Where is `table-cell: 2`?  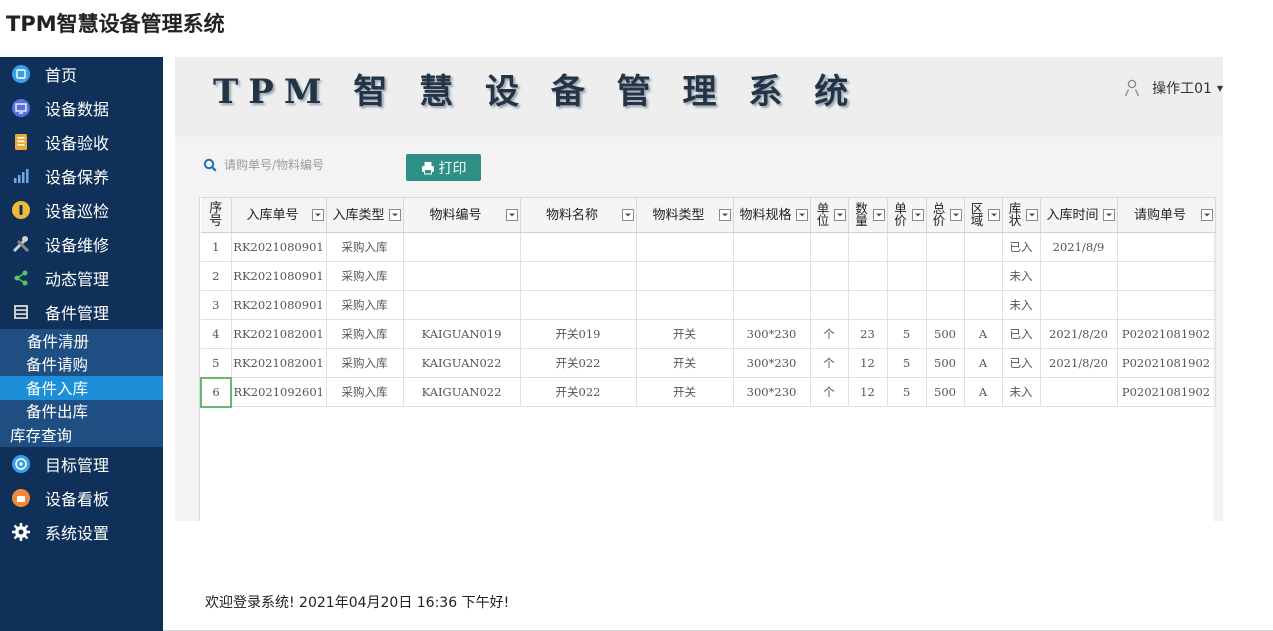 table-cell: 2 is located at coordinates (216, 276).